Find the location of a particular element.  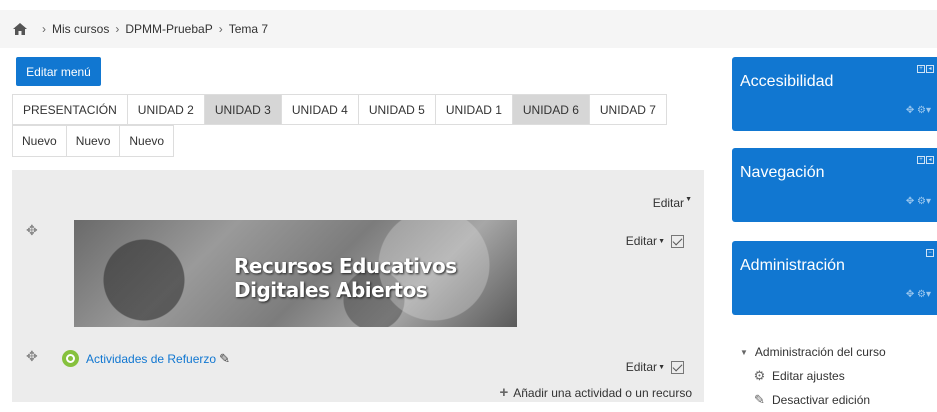

tab-unidad-5: UNIDAD 5 is located at coordinates (396, 109).